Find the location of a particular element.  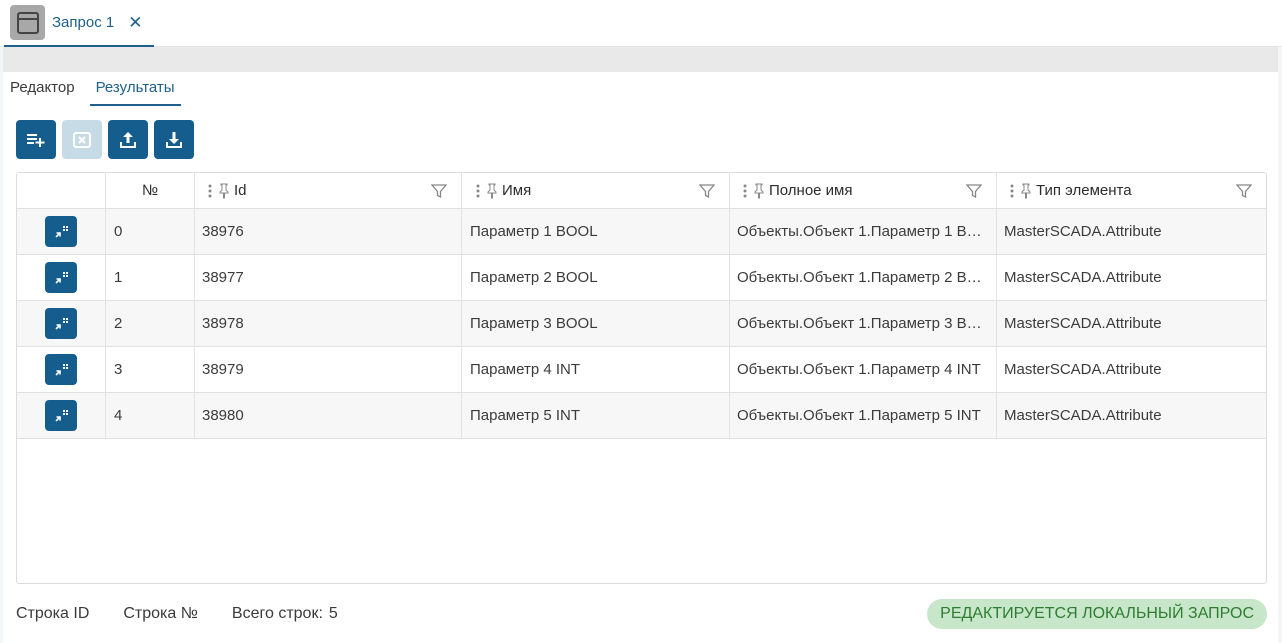

cell-id: 38976 is located at coordinates (328, 231).